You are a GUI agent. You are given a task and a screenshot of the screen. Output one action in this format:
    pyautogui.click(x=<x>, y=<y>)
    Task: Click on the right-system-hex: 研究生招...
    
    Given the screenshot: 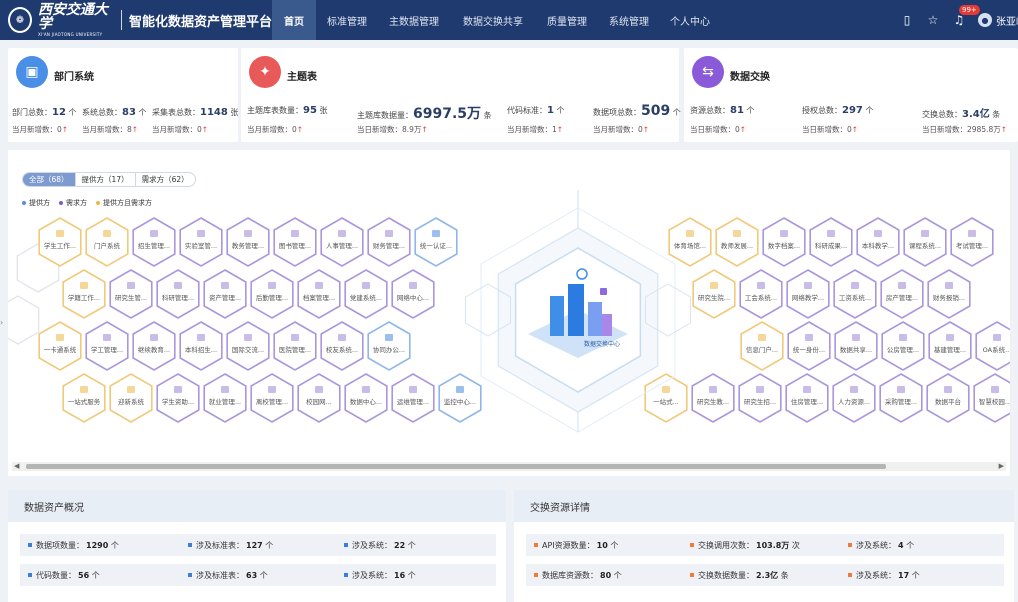 What is the action you would take?
    pyautogui.click(x=760, y=398)
    